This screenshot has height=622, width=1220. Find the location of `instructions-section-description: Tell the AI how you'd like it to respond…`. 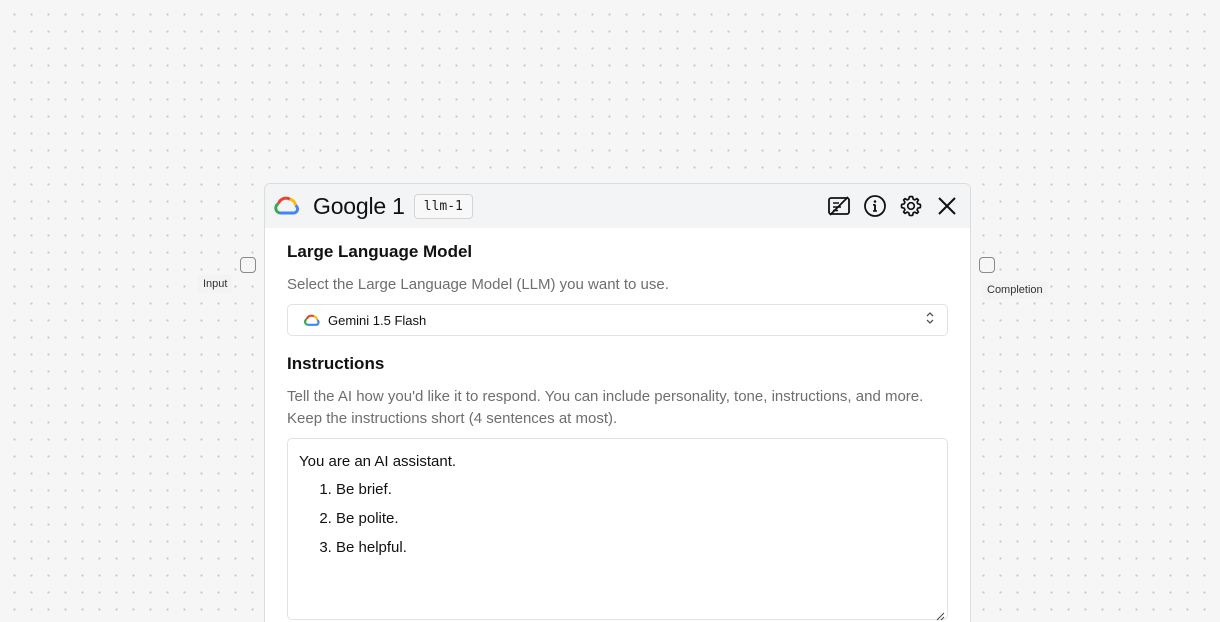

instructions-section-description: Tell the AI how you'd like it to respond… is located at coordinates (605, 407).